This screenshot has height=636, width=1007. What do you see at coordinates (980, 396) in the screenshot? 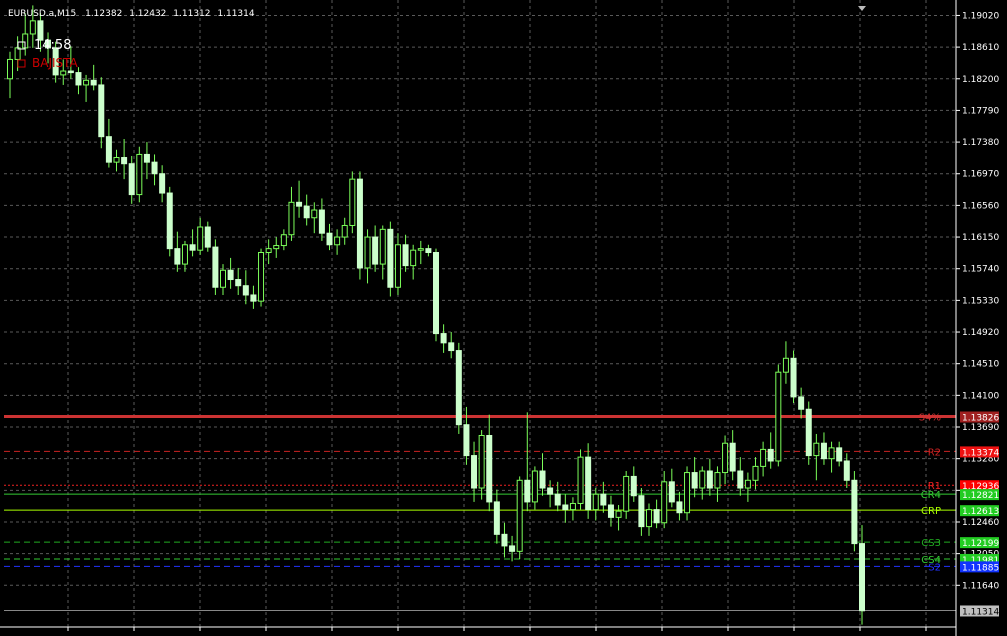
I see `y-tick-label: 1.14100` at bounding box center [980, 396].